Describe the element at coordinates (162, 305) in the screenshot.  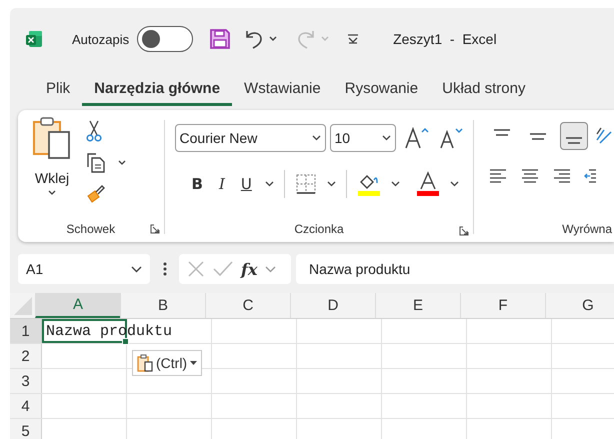
I see `column-header: B` at that location.